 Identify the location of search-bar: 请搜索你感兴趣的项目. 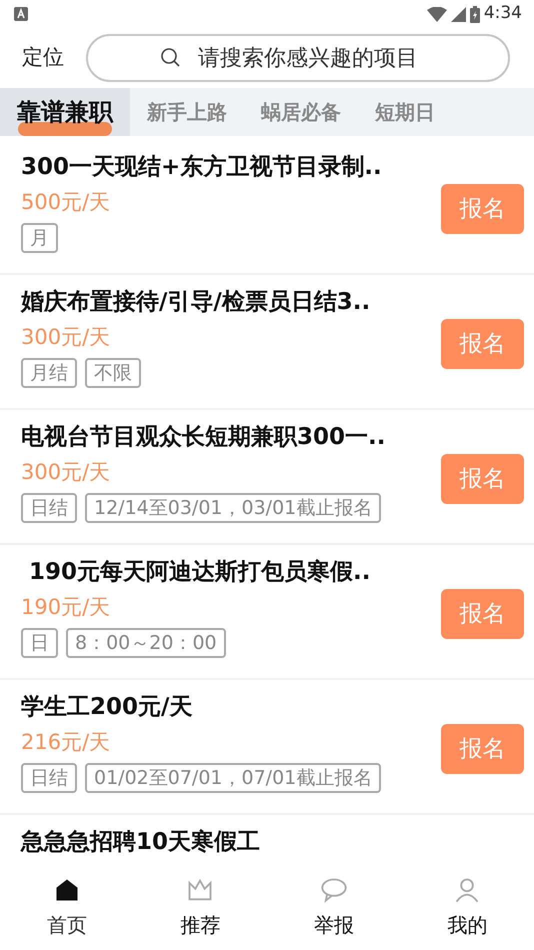
(298, 58).